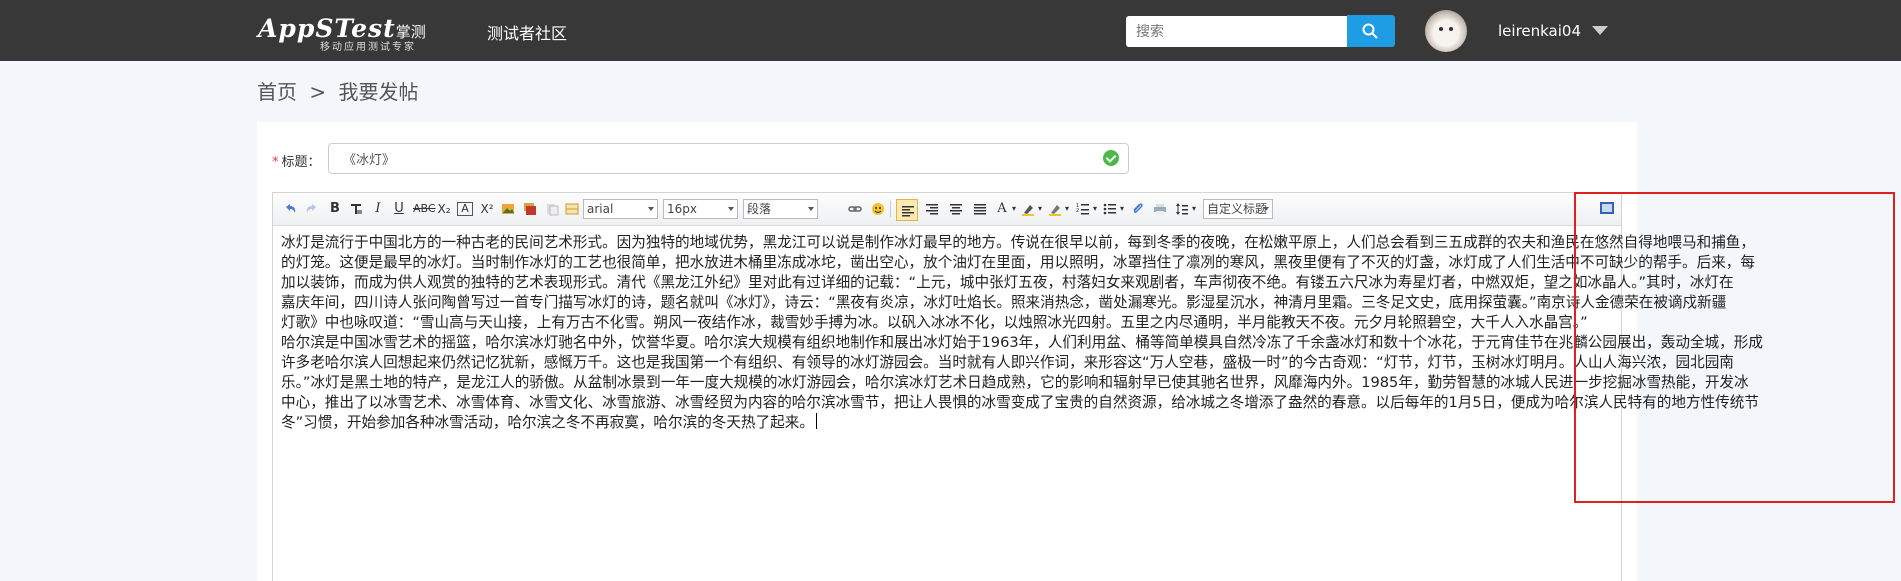  What do you see at coordinates (277, 92) in the screenshot?
I see `breadcrumb-home-link: 首页` at bounding box center [277, 92].